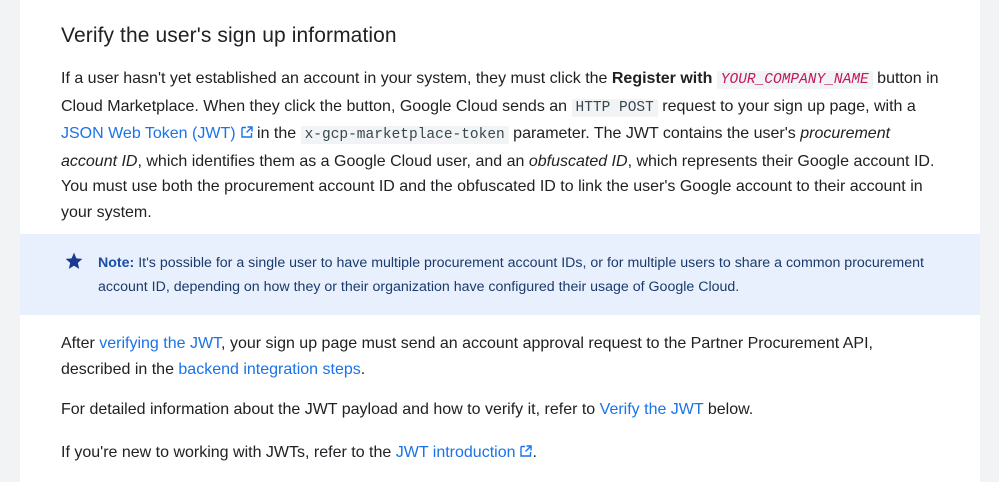  What do you see at coordinates (728, 409) in the screenshot?
I see `text: below.` at bounding box center [728, 409].